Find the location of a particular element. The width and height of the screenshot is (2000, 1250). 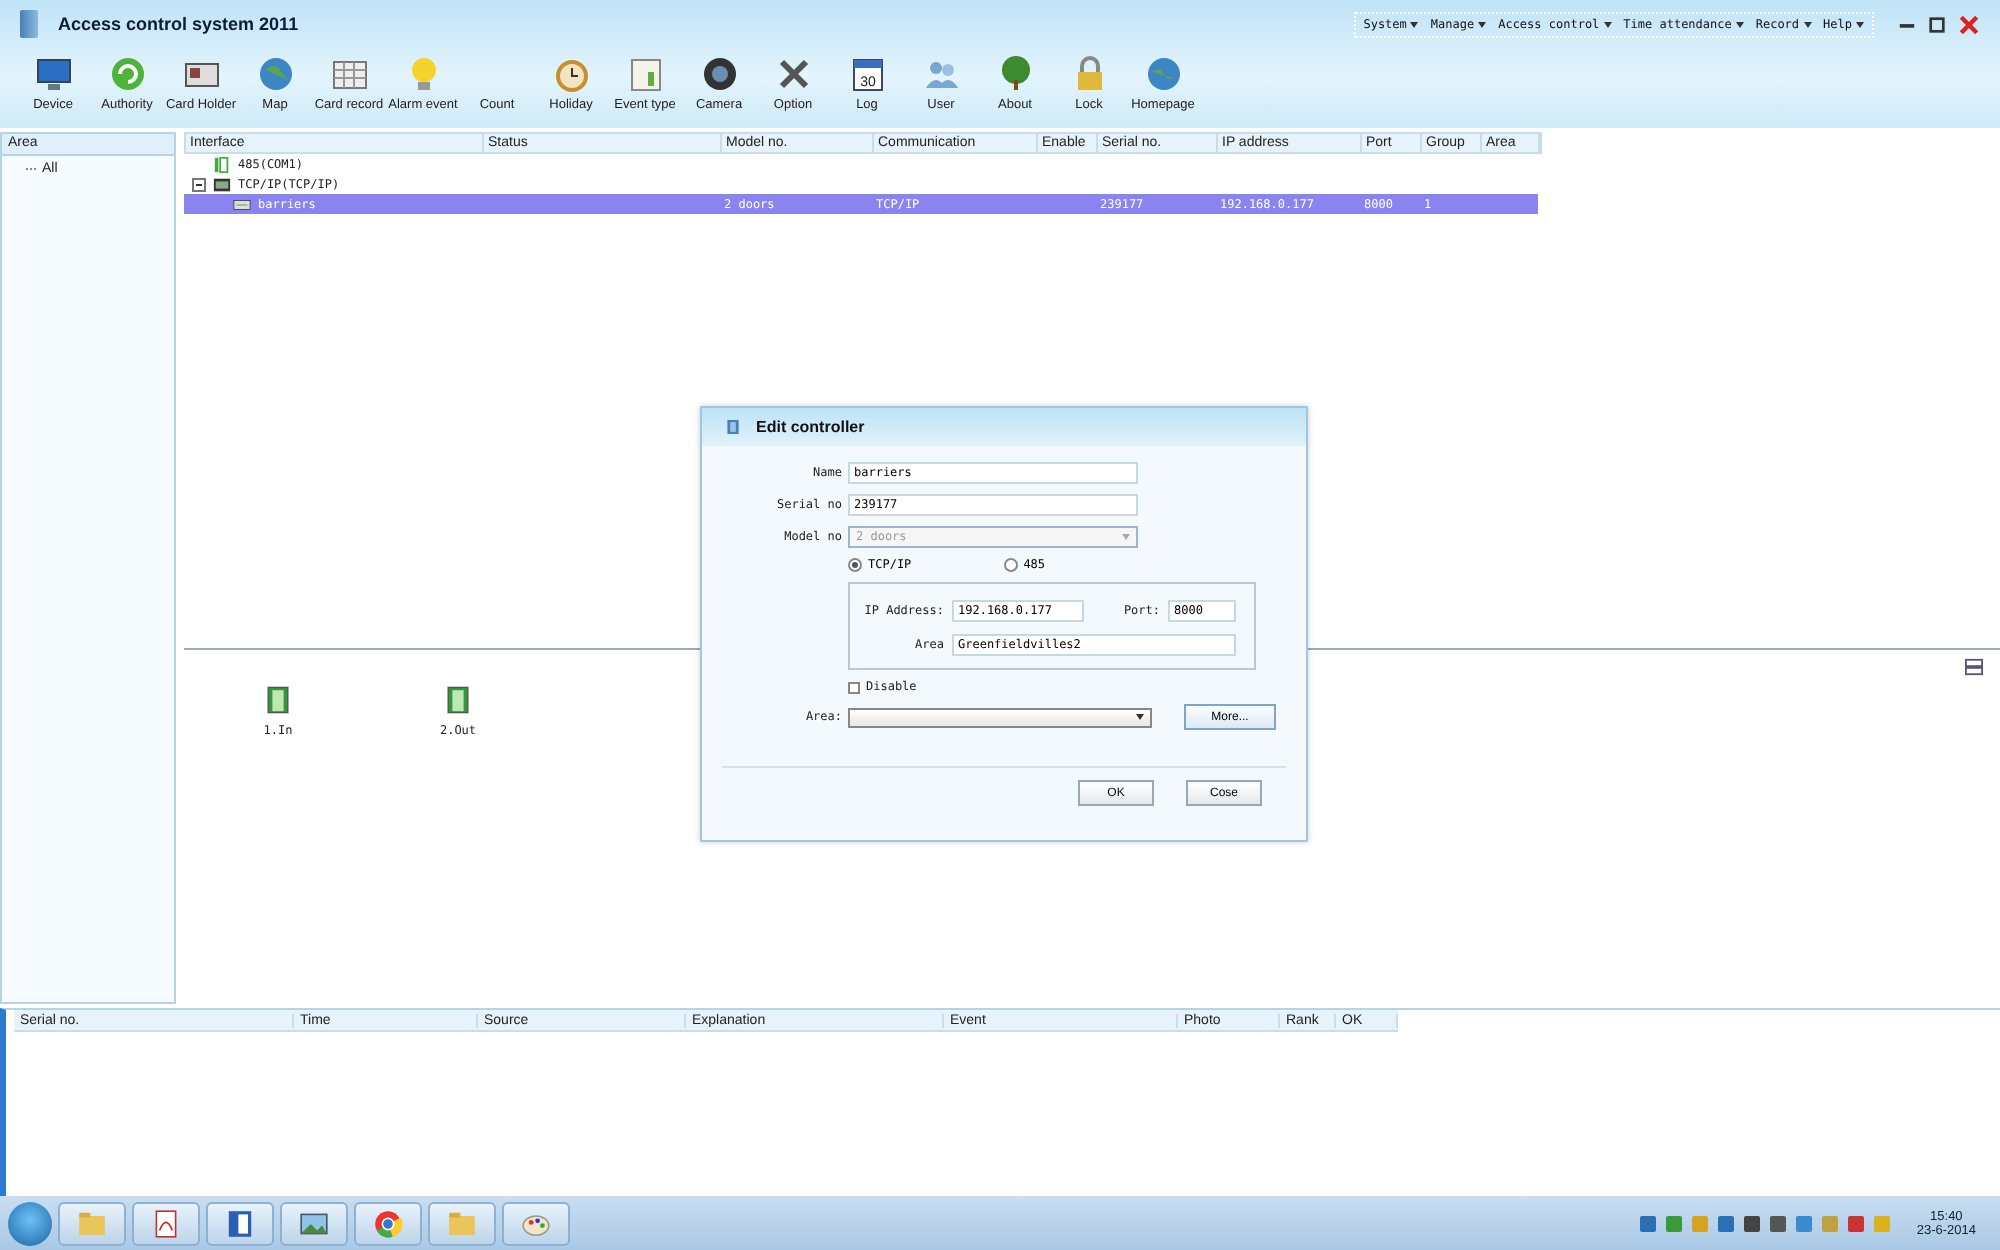

split-view-icon is located at coordinates (1974, 667).